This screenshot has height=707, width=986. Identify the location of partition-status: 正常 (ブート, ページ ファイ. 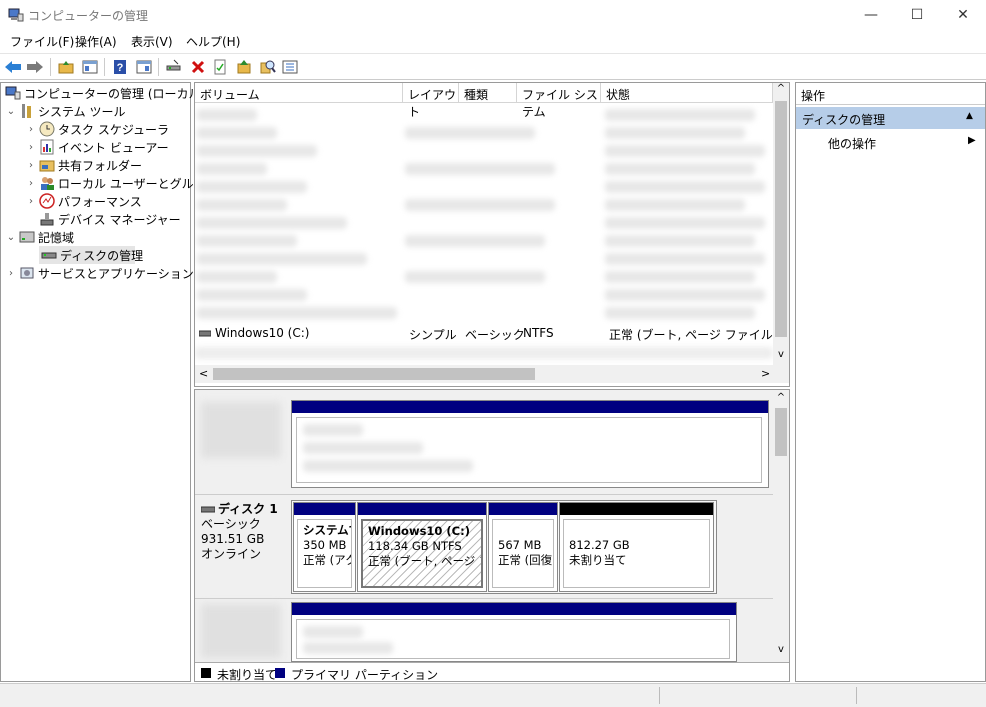
(424, 561).